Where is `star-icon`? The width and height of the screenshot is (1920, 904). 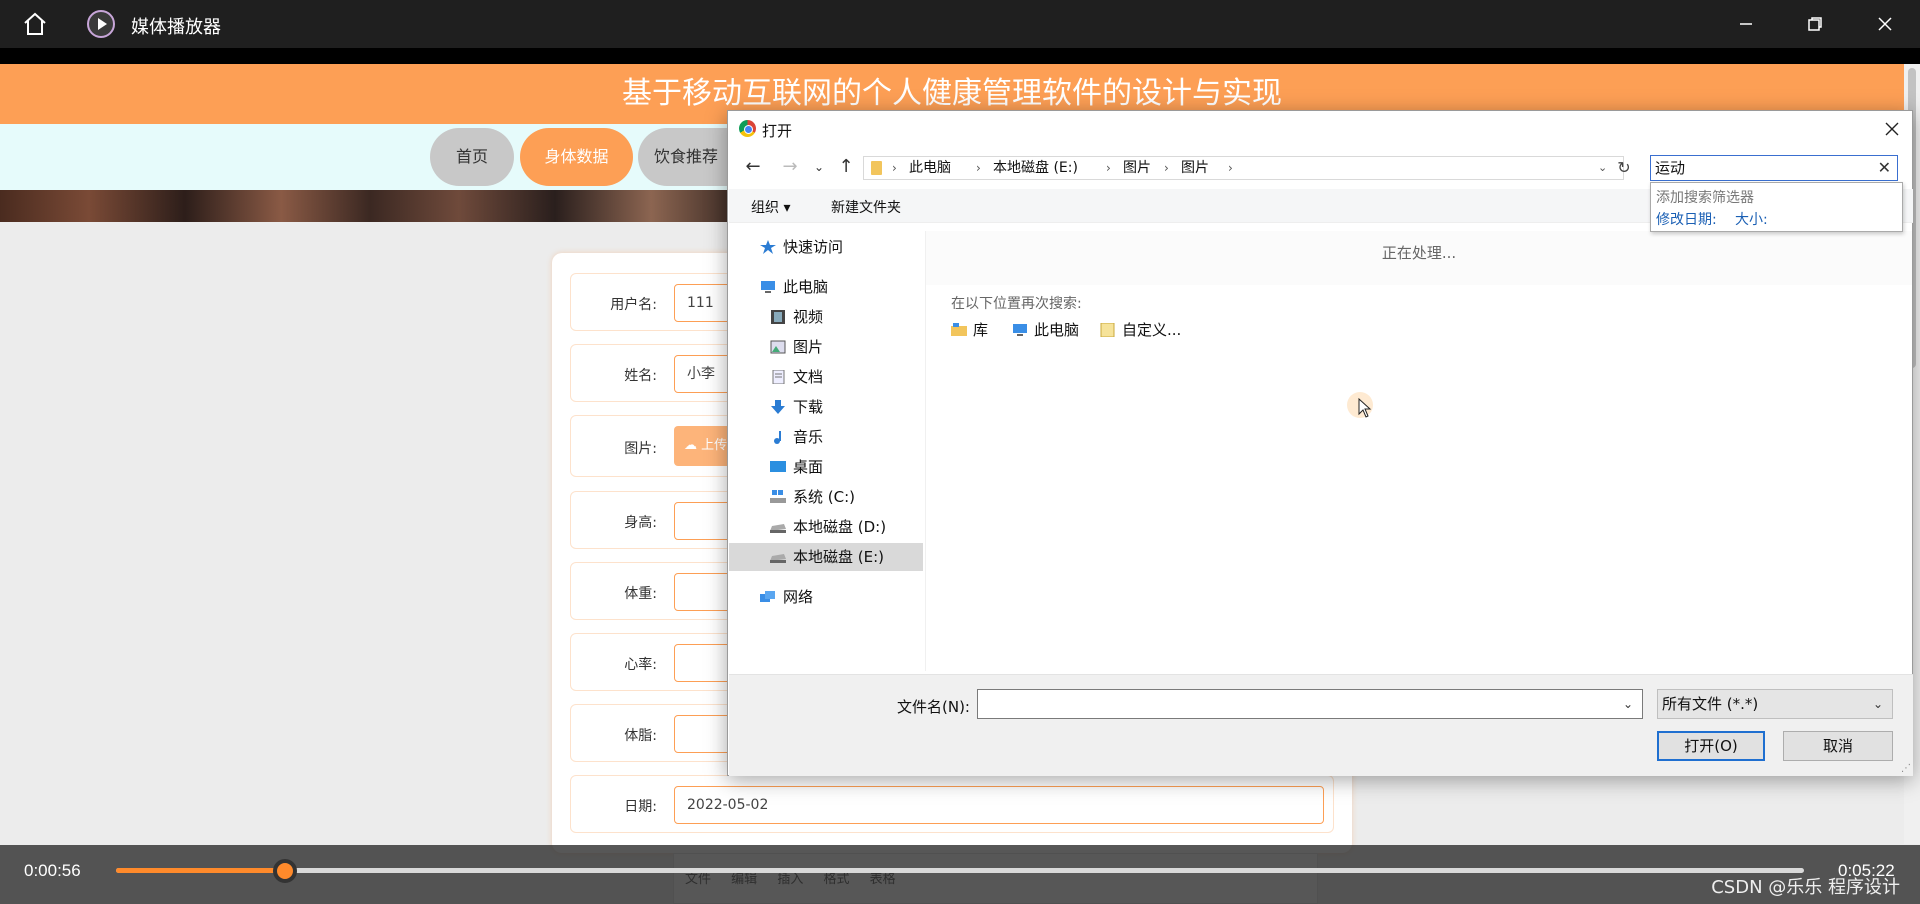
star-icon is located at coordinates (768, 247).